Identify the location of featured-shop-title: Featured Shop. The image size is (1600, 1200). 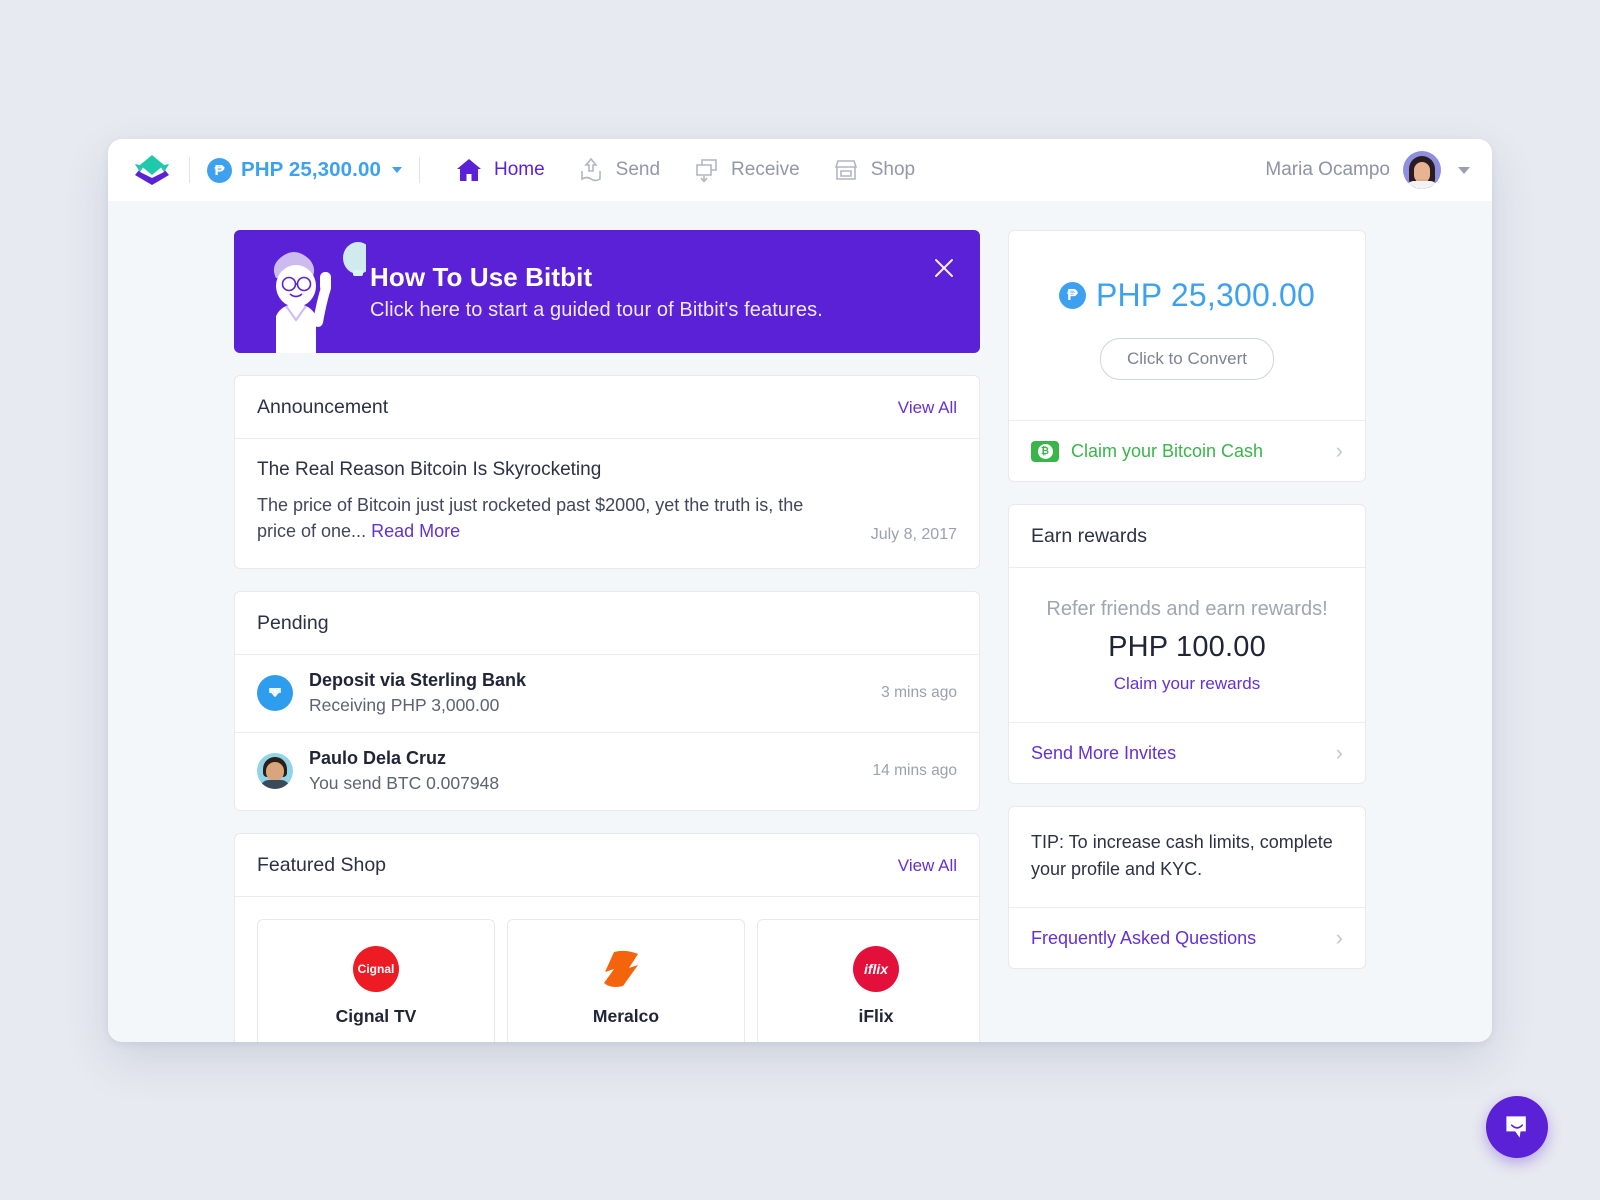
(322, 865).